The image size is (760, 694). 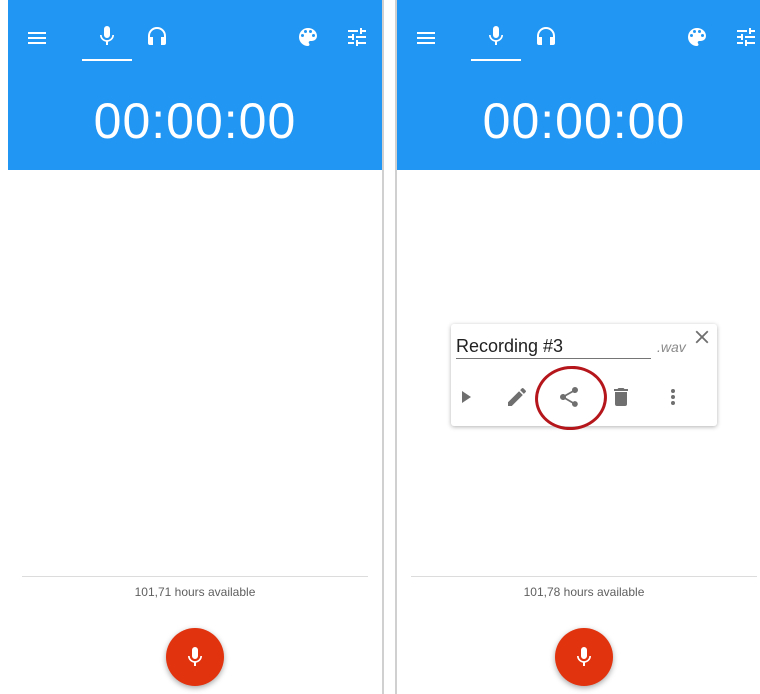 I want to click on play-icon, so click(x=466, y=397).